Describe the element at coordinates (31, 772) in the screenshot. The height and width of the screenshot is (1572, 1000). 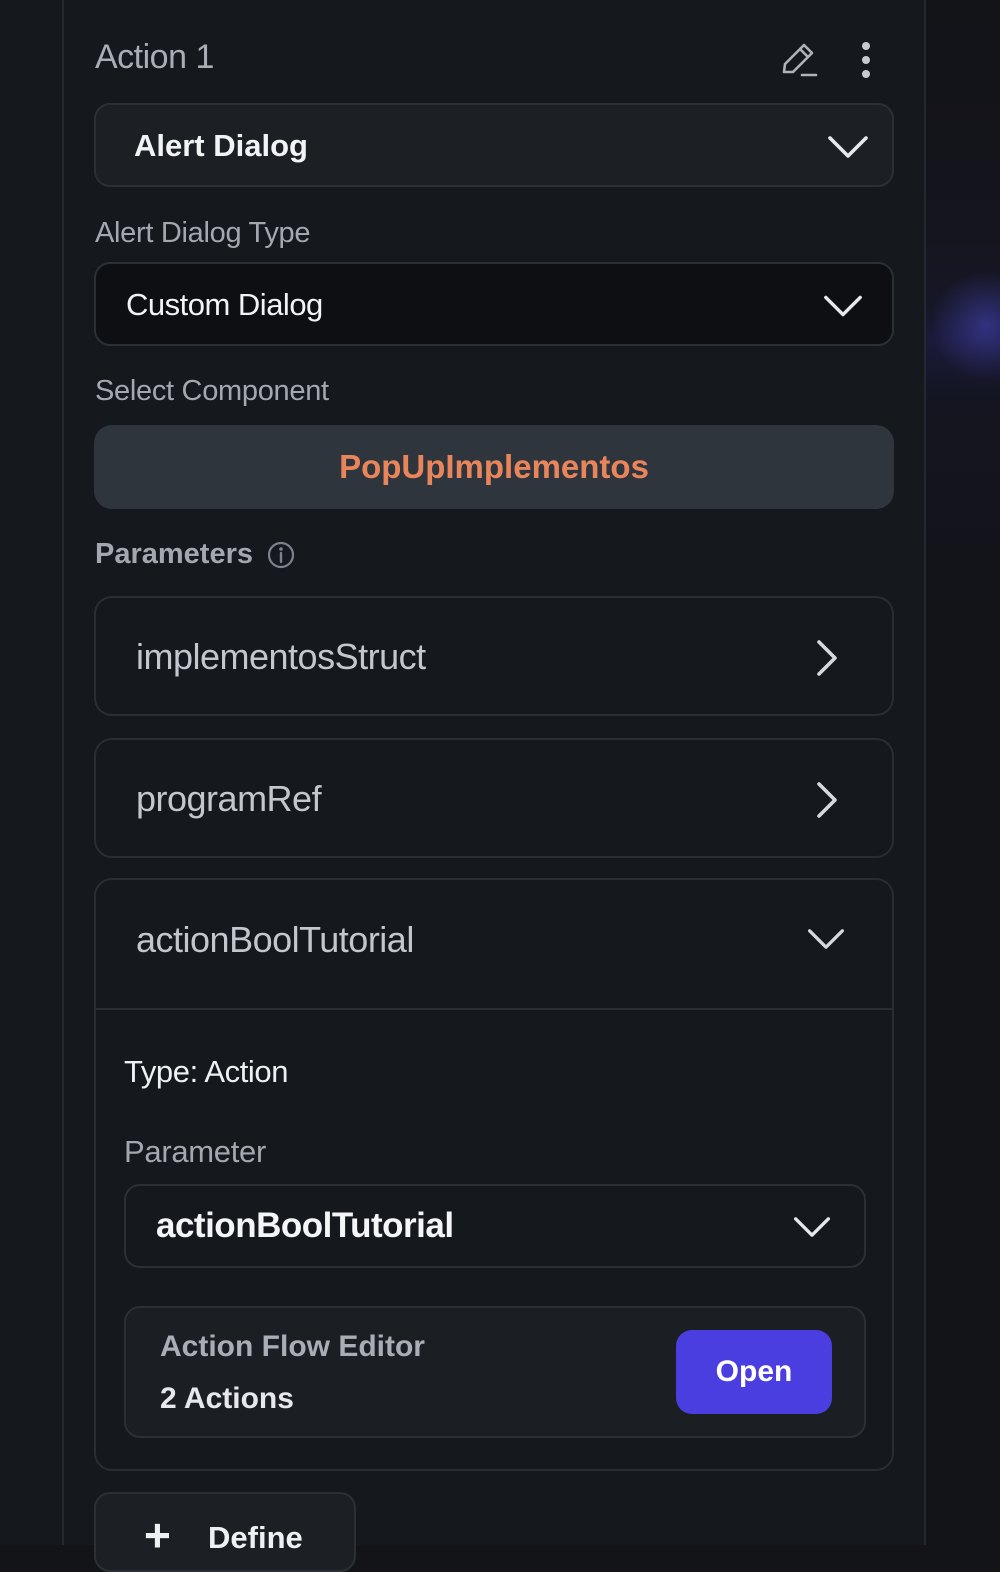
I see `left-gutter` at that location.